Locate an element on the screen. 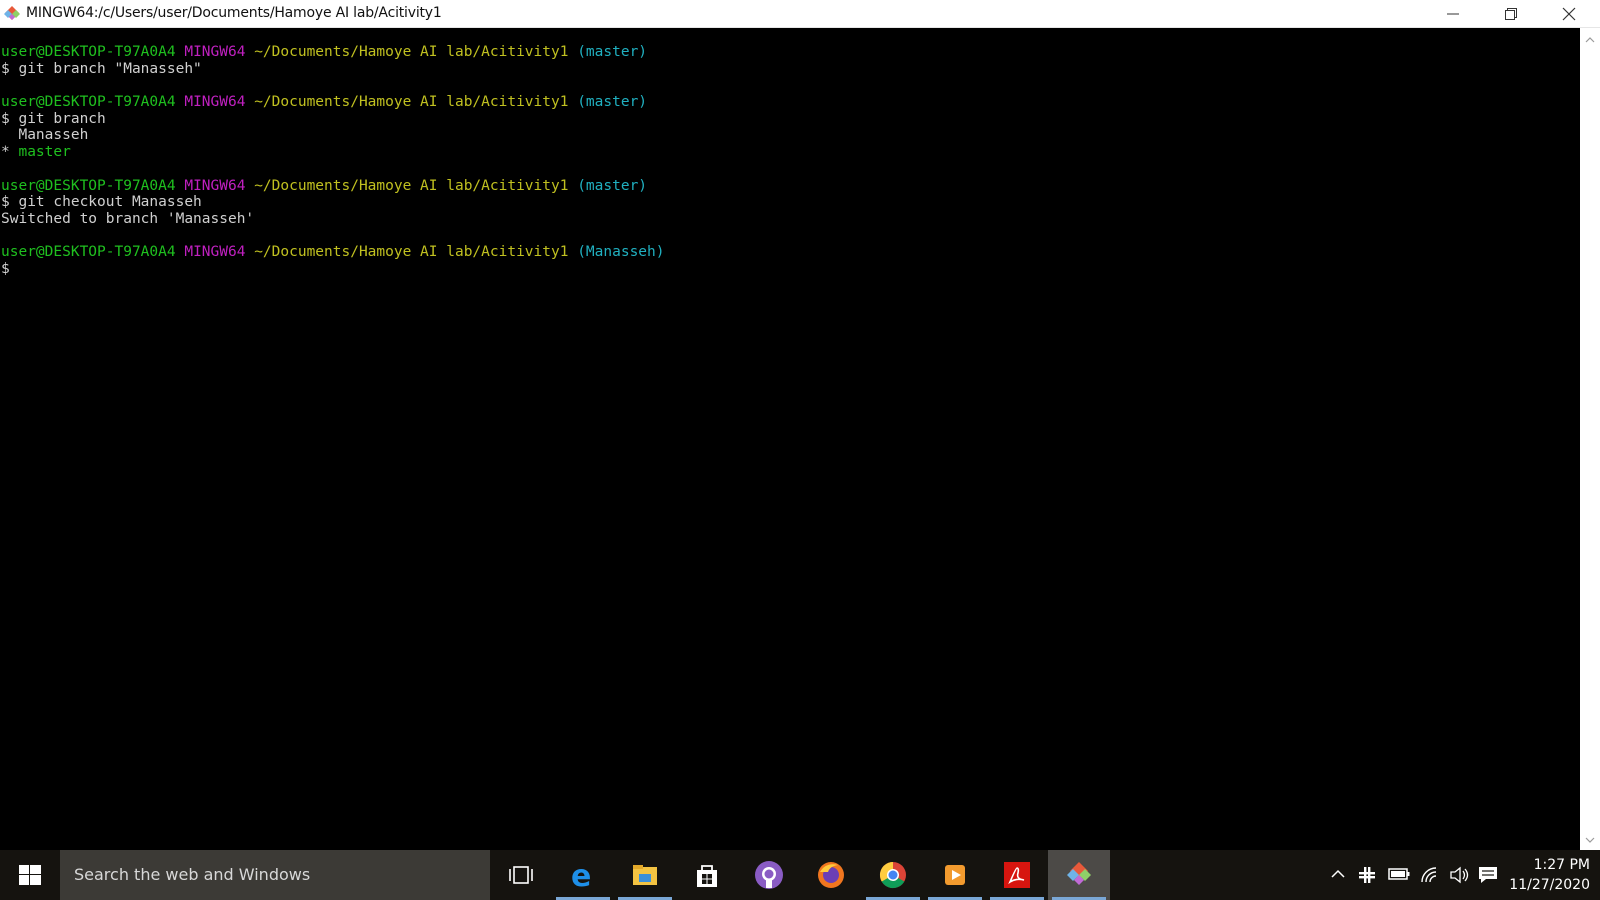 This screenshot has height=900, width=1600. firefox-icon is located at coordinates (831, 875).